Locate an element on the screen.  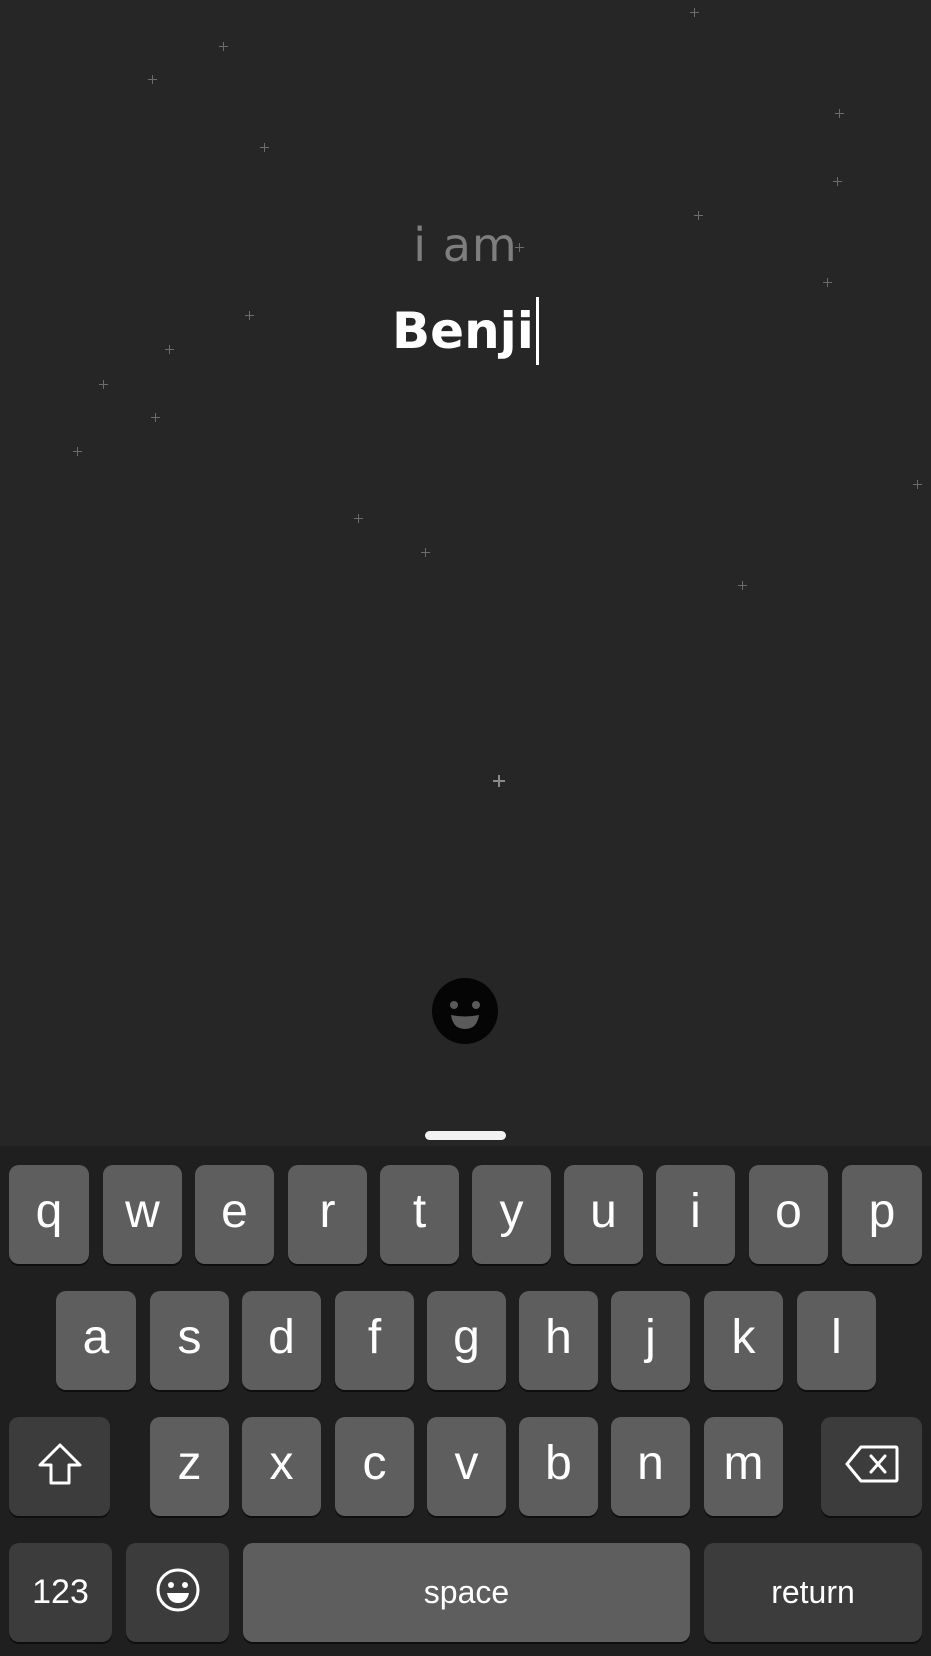
key-v: v is located at coordinates (466, 1466).